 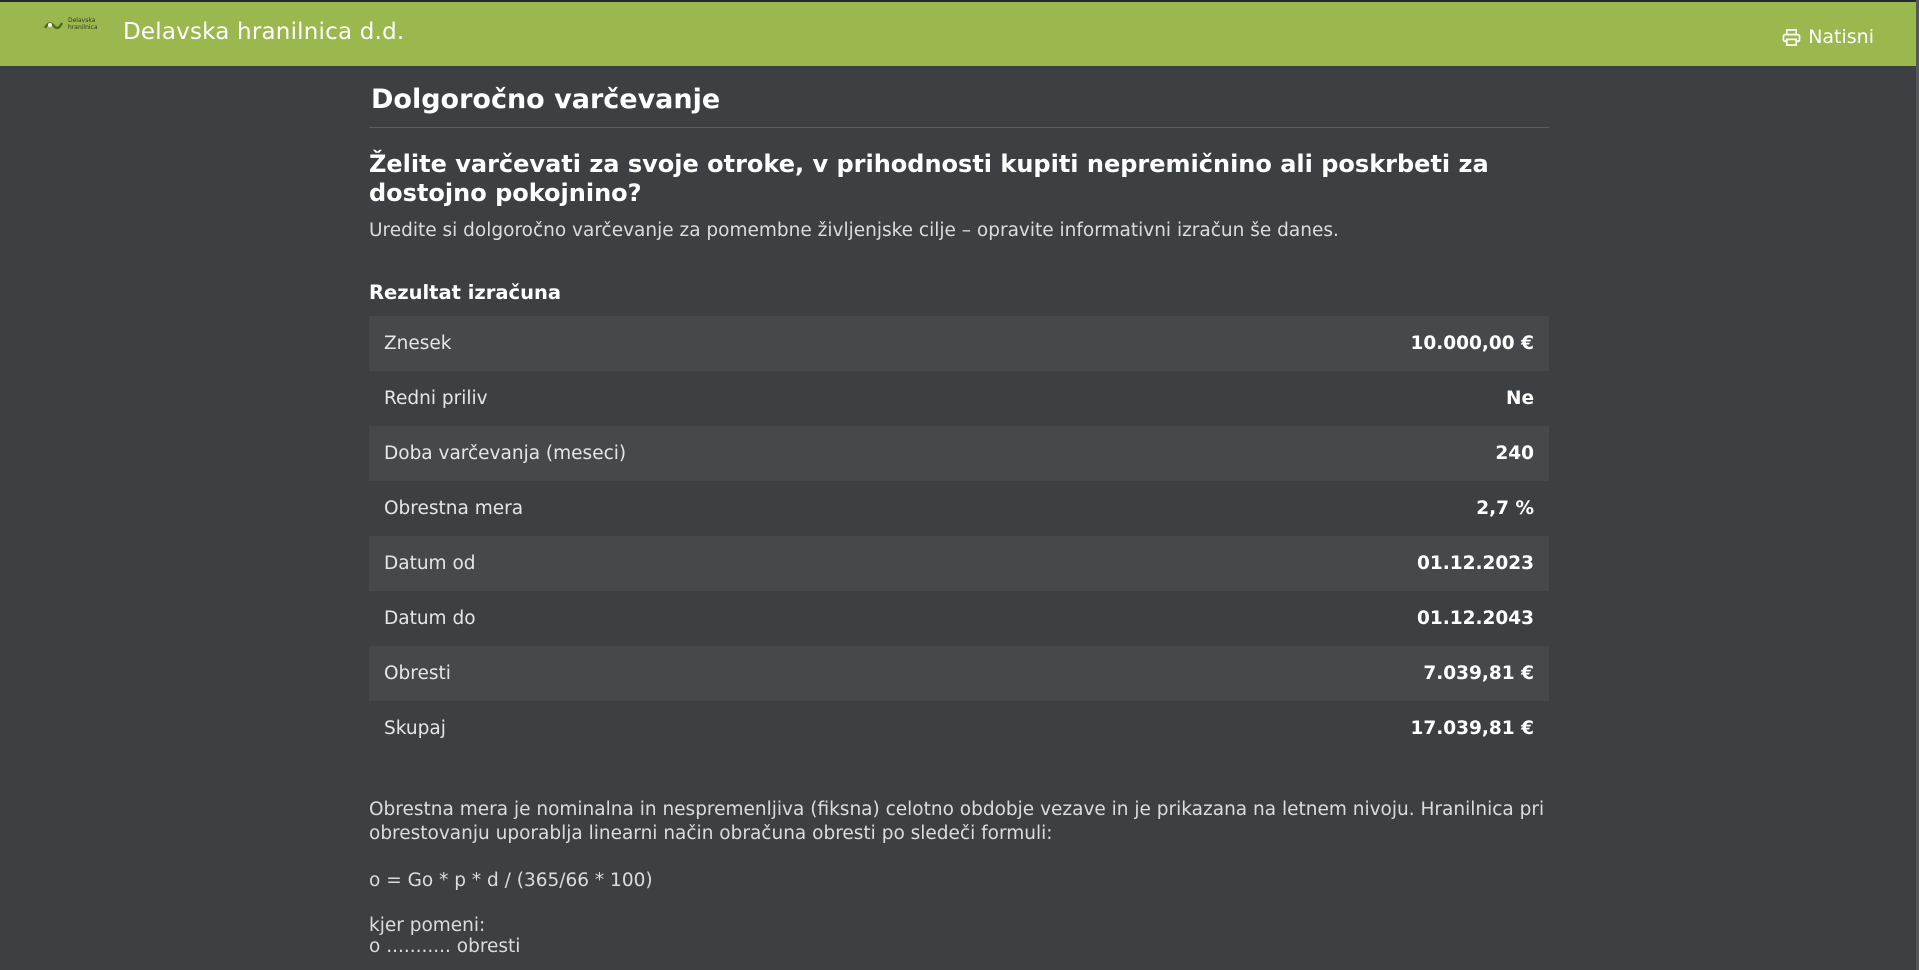 I want to click on row-value: 2,7 %, so click(x=1505, y=508).